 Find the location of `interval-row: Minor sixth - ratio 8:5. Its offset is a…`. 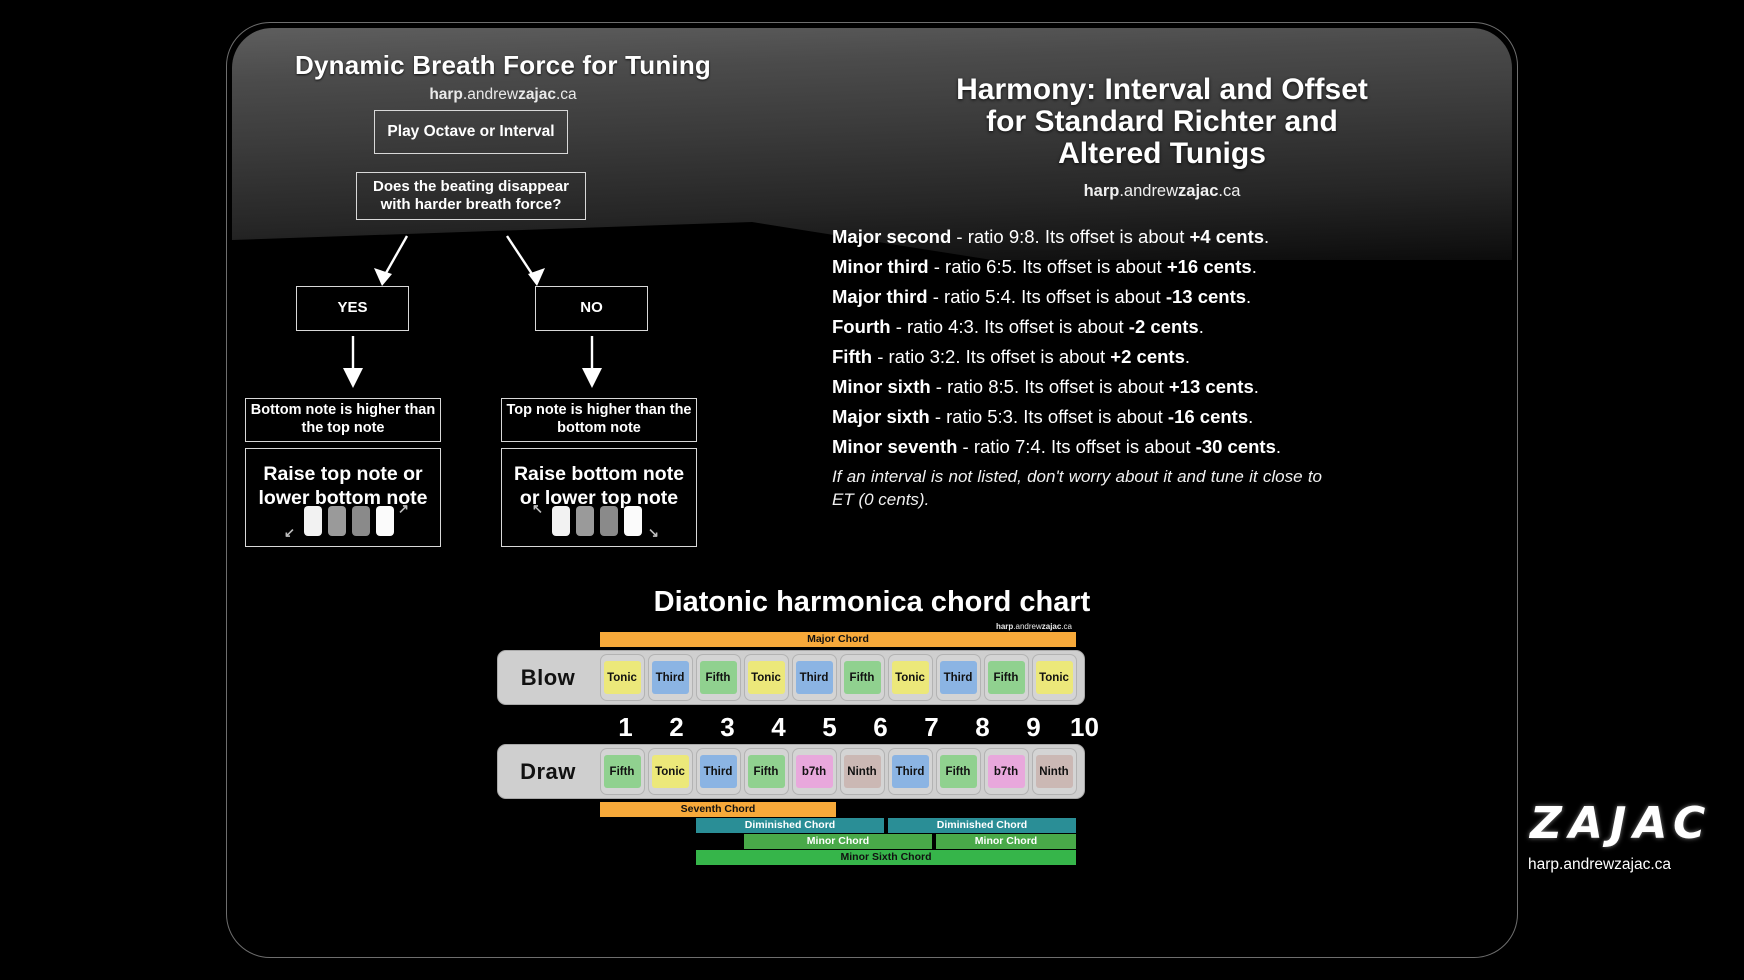

interval-row: Minor sixth - ratio 8:5. Its offset is a… is located at coordinates (1112, 387).